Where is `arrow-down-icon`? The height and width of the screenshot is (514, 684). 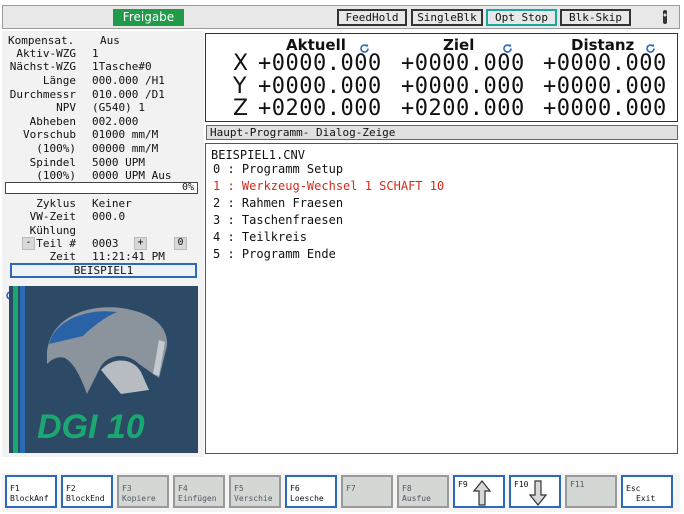
arrow-down-icon is located at coordinates (538, 494).